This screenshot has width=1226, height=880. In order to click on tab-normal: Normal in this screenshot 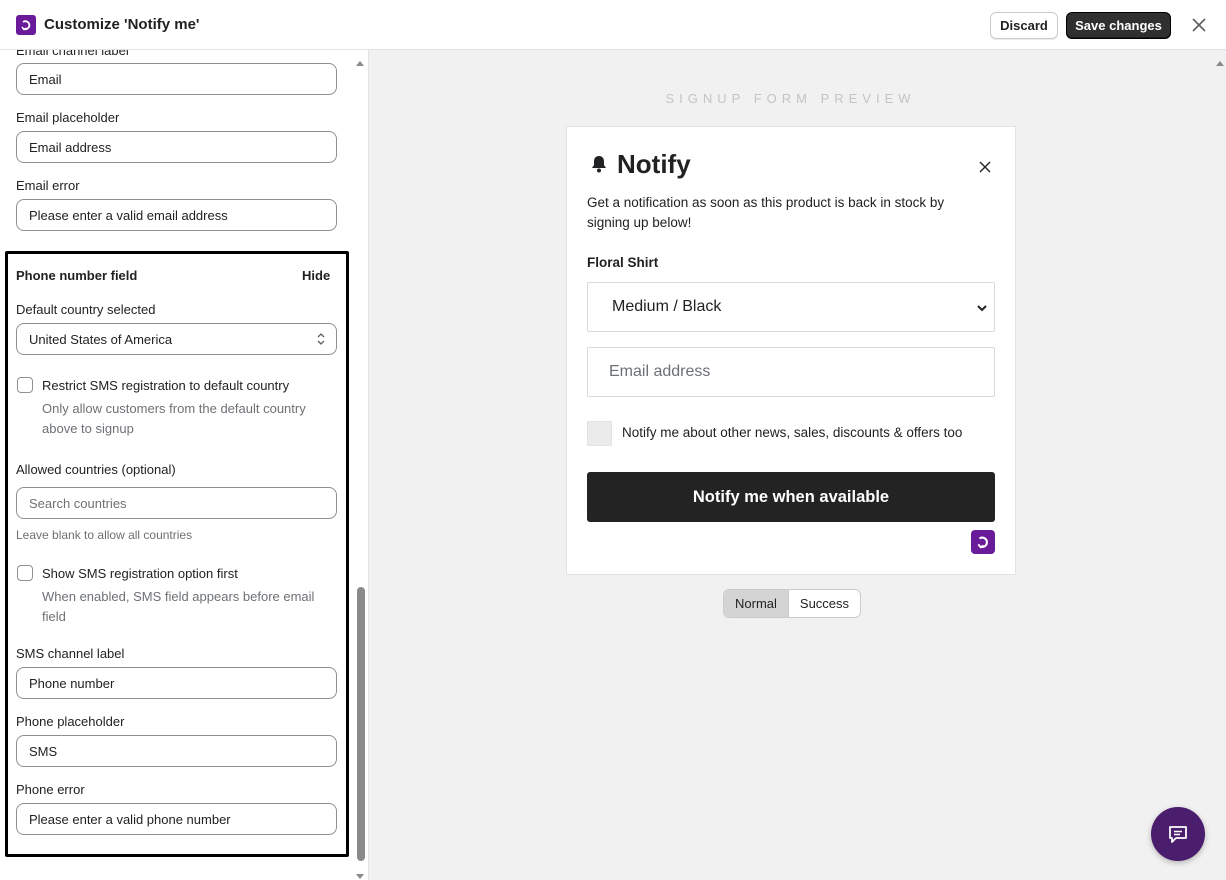, I will do `click(756, 603)`.